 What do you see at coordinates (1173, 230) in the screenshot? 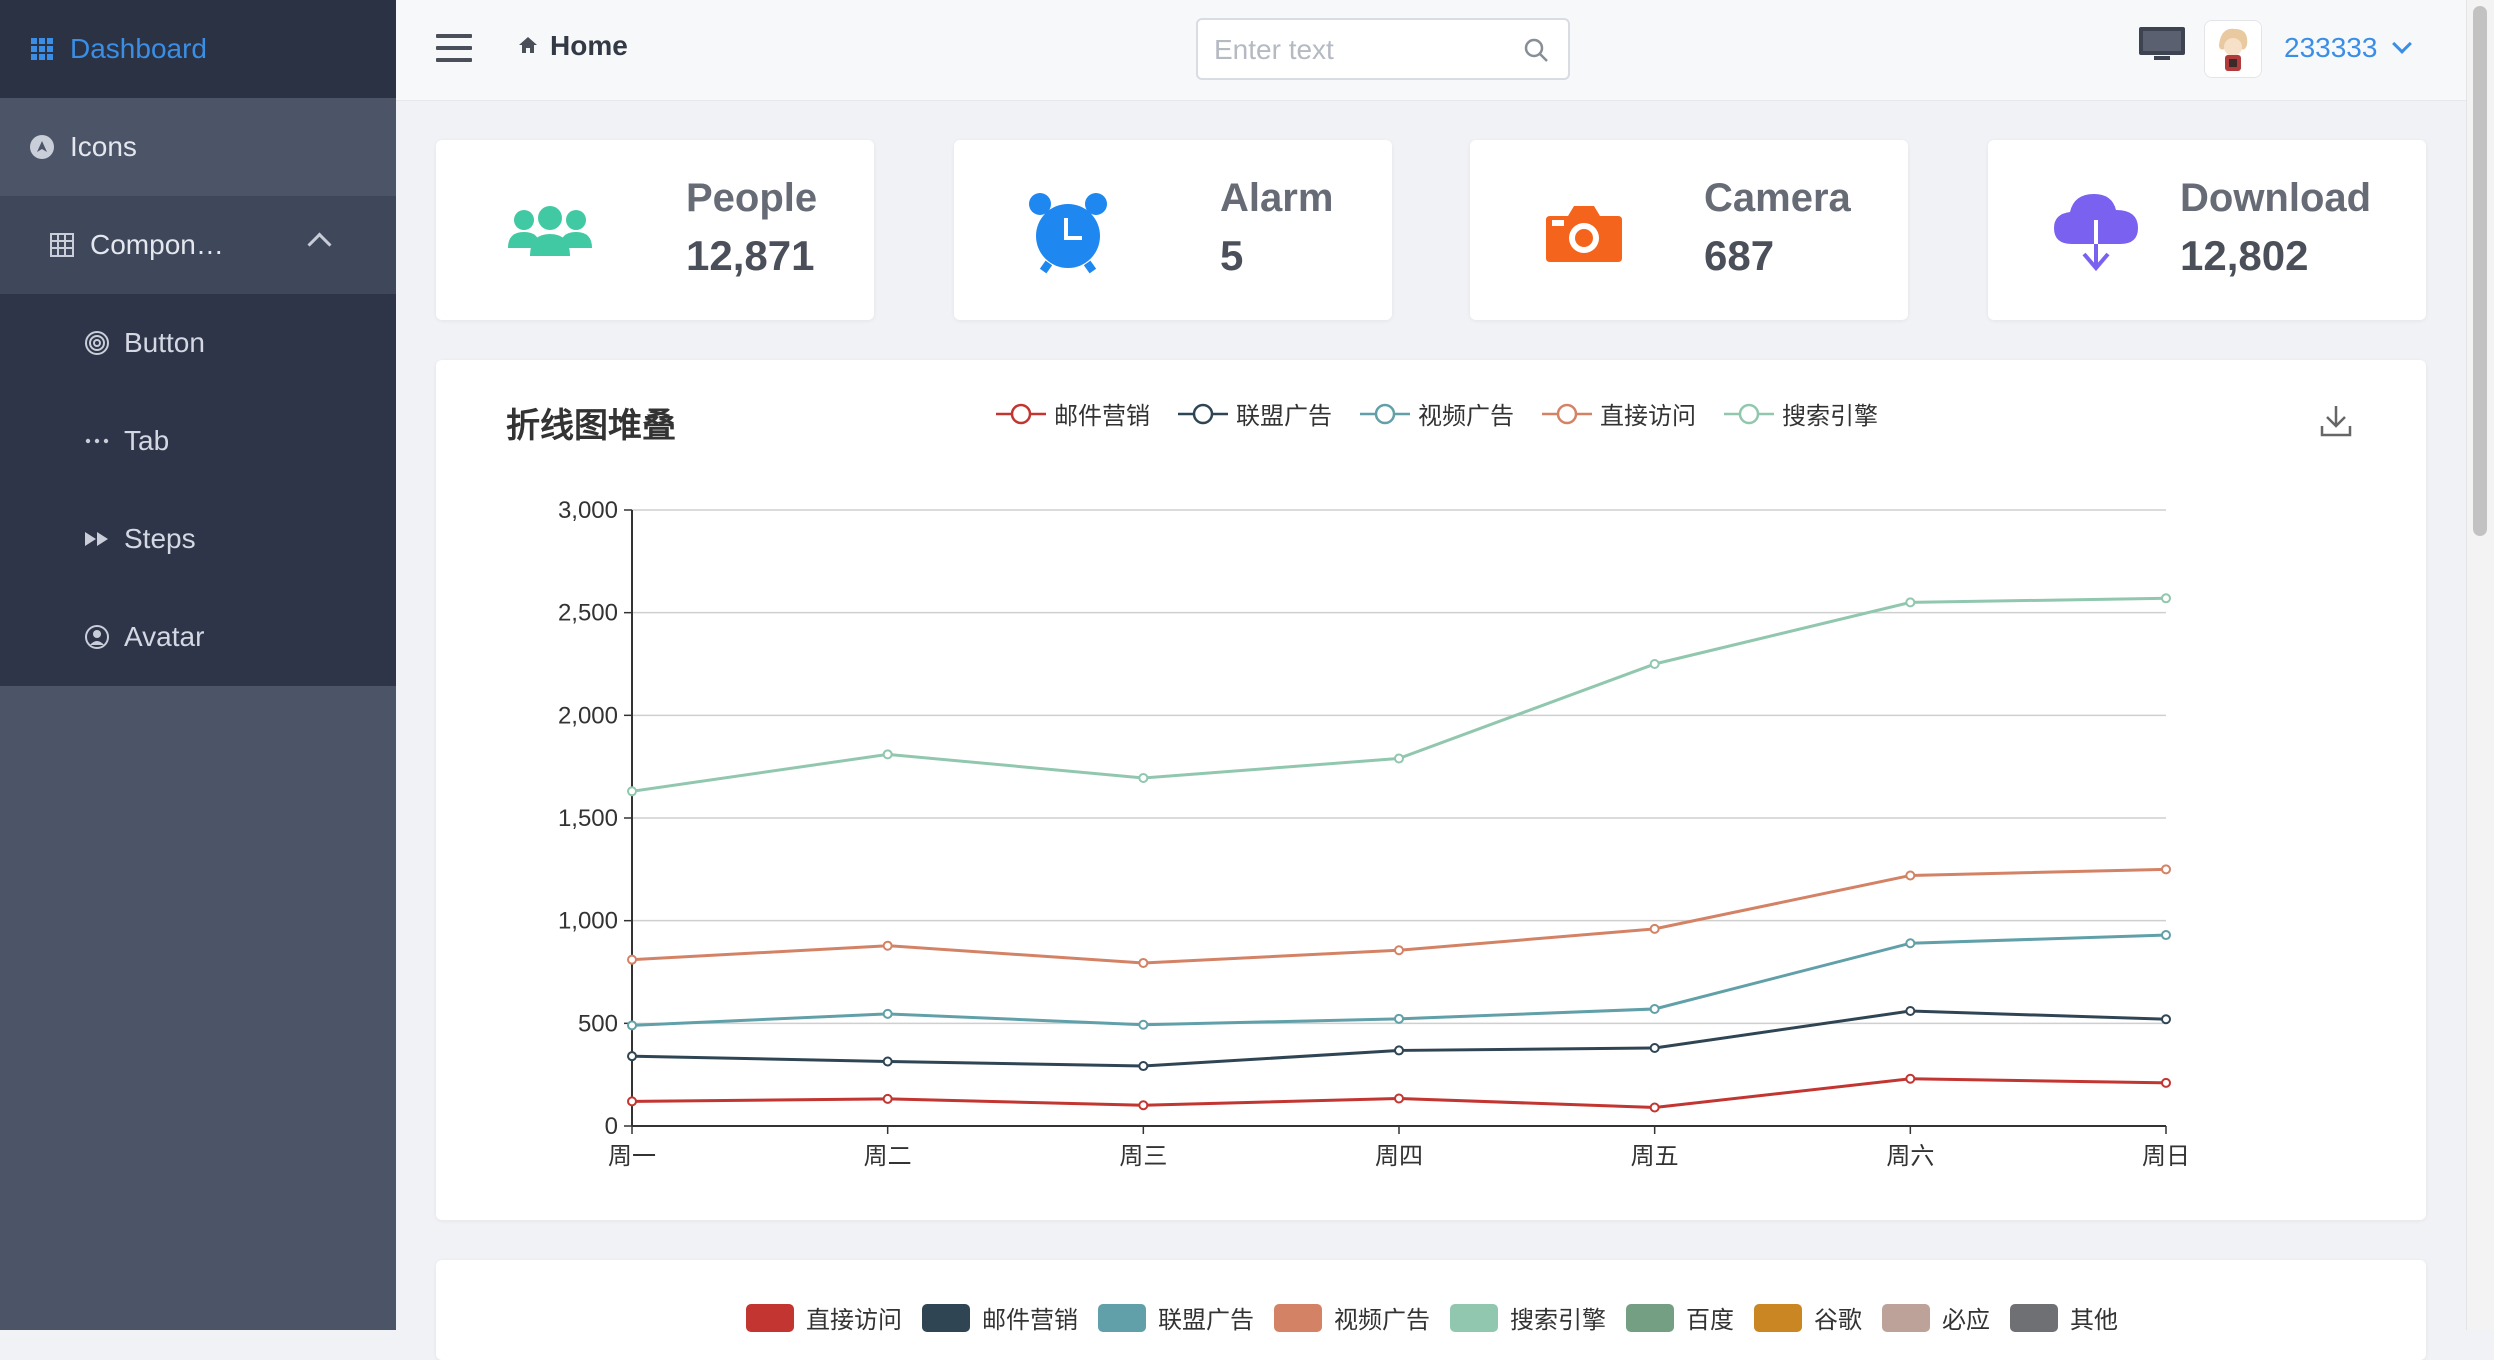
I see `stat-card-alarm: Alarm 5` at bounding box center [1173, 230].